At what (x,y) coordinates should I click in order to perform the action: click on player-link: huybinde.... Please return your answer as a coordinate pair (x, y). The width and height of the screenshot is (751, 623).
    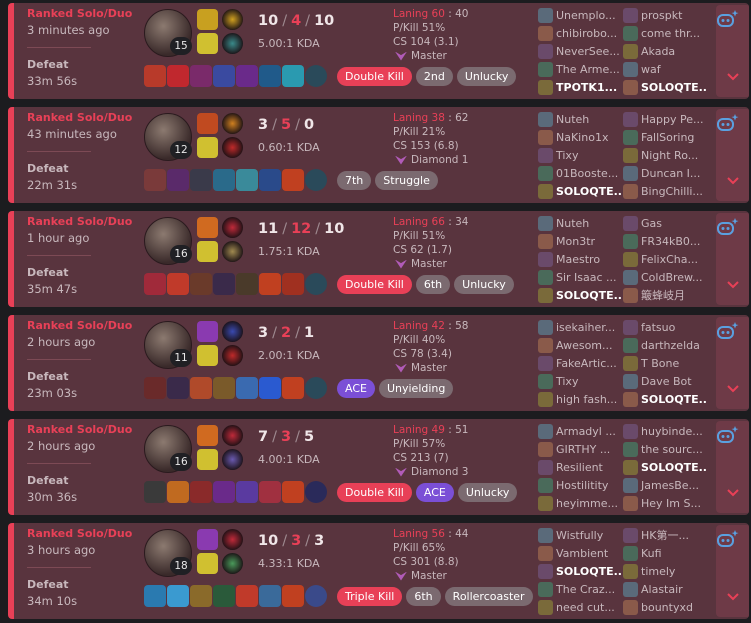
    Looking at the image, I should click on (665, 431).